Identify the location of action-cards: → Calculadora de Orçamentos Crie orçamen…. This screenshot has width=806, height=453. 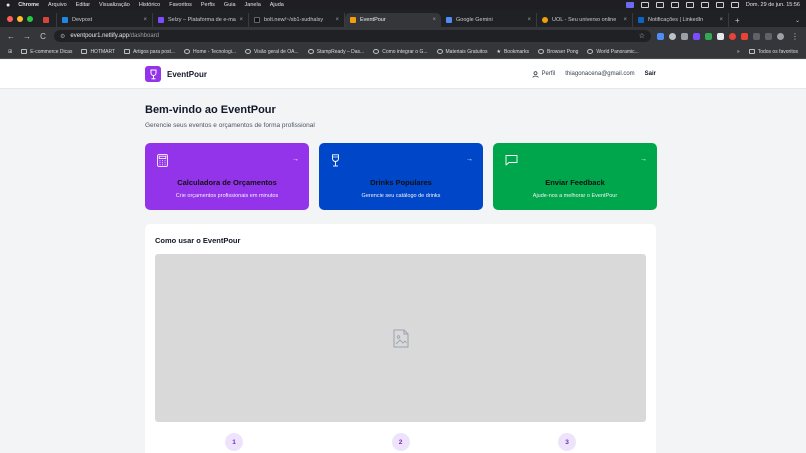
(403, 176).